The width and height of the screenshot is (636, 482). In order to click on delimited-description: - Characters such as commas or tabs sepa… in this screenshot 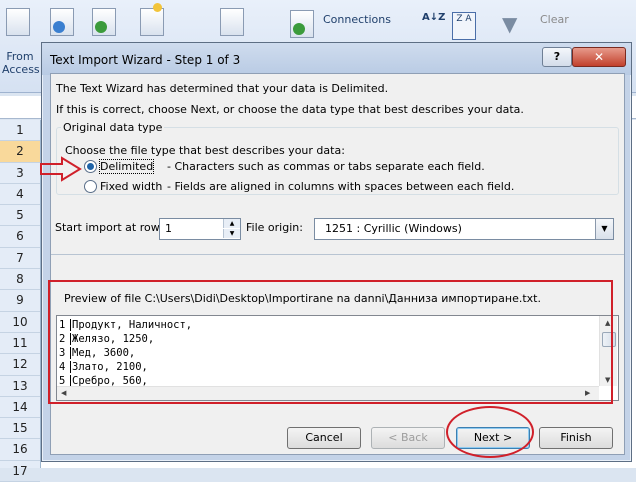, I will do `click(326, 166)`.